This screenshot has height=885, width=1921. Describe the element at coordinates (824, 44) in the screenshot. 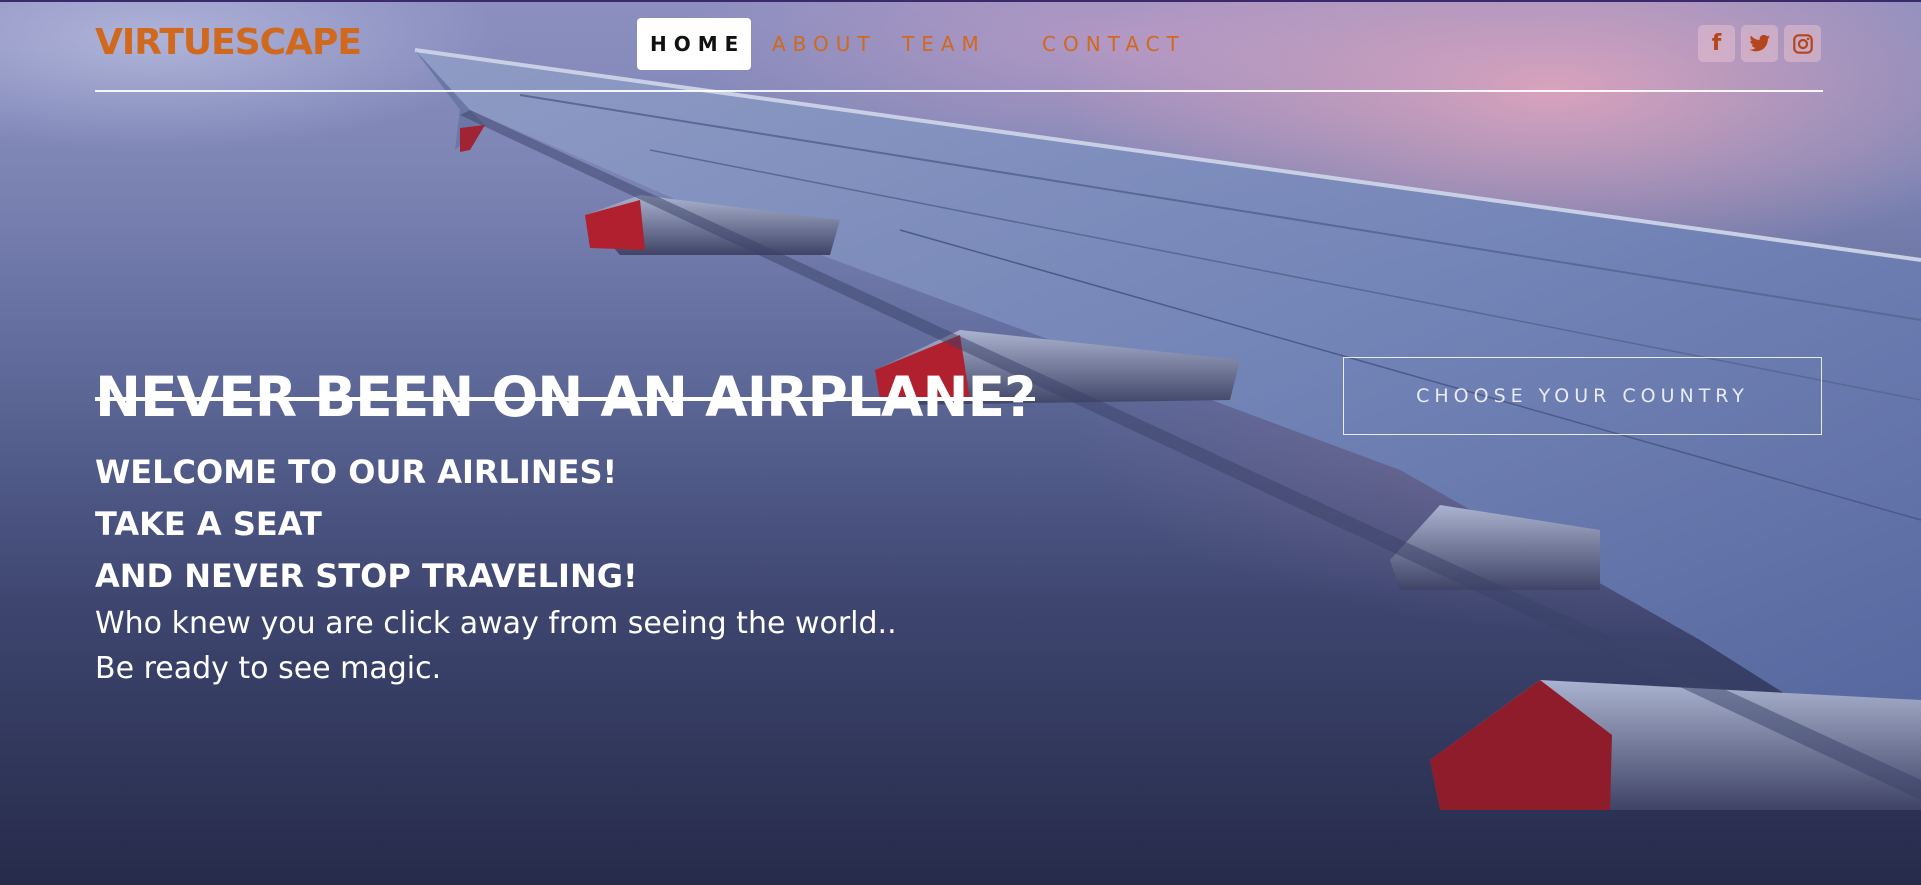

I see `nav-about: ABOUT` at that location.